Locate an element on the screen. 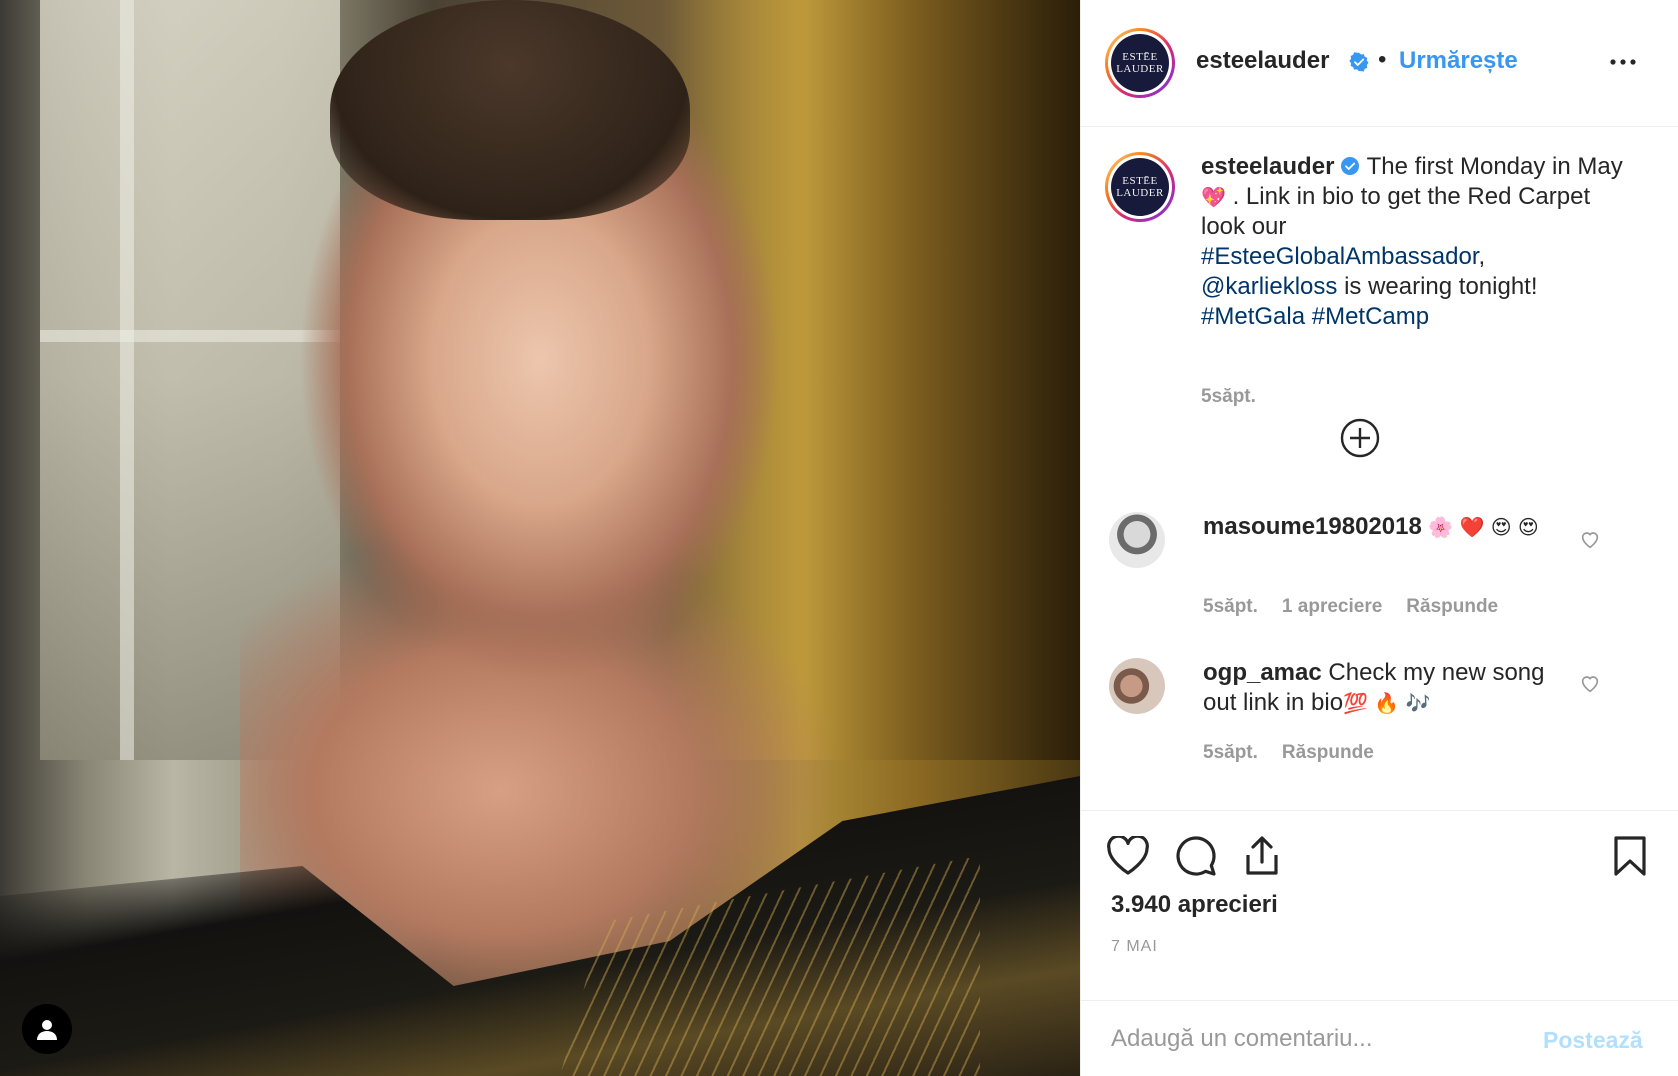  share-icon is located at coordinates (1262, 855).